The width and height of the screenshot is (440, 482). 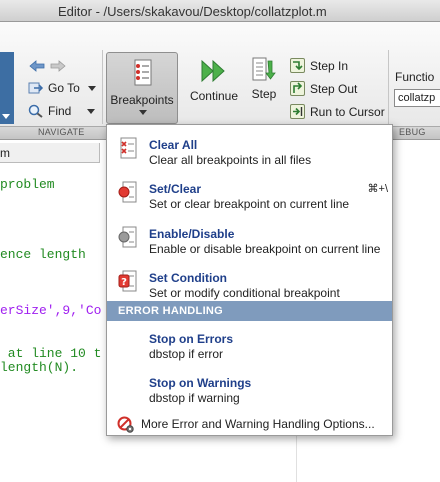 What do you see at coordinates (36, 88) in the screenshot?
I see `goto-icon` at bounding box center [36, 88].